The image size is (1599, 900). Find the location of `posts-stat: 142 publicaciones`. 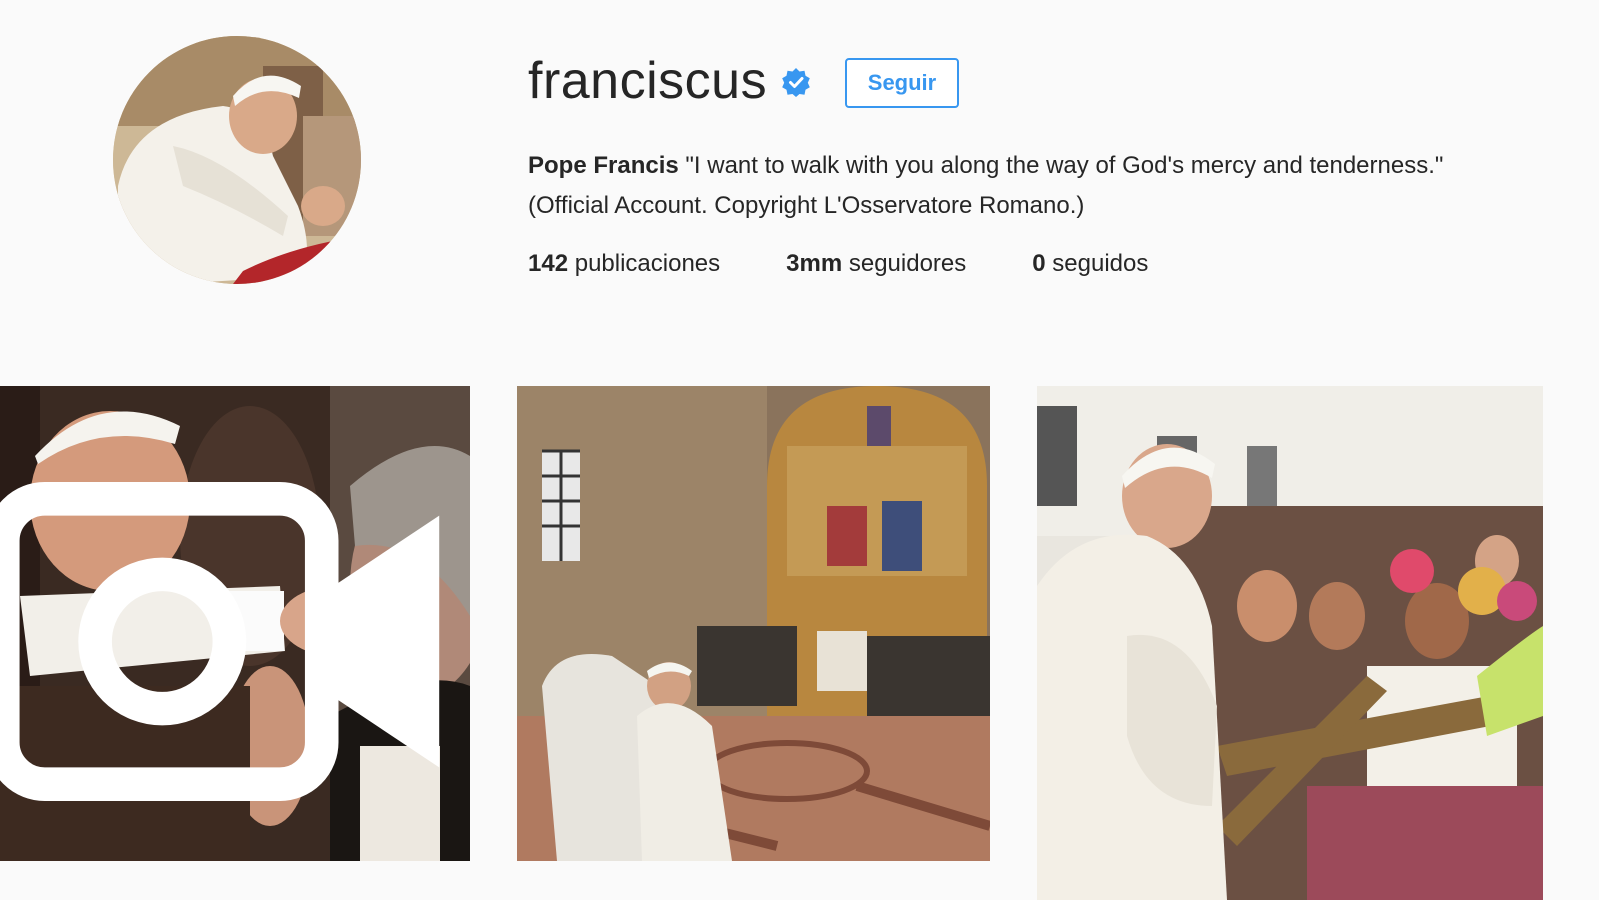

posts-stat: 142 publicaciones is located at coordinates (624, 264).